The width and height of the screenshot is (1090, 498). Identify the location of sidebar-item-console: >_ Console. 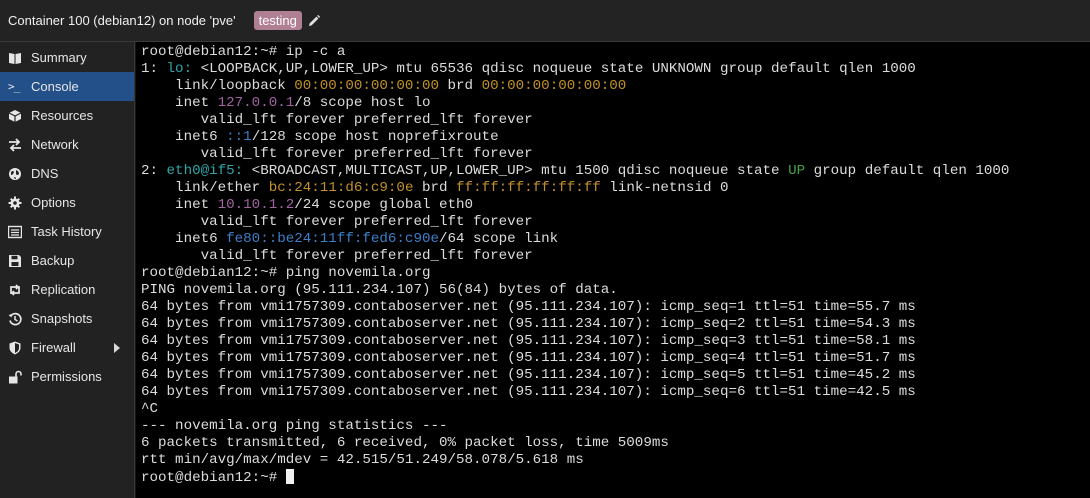
(67, 86).